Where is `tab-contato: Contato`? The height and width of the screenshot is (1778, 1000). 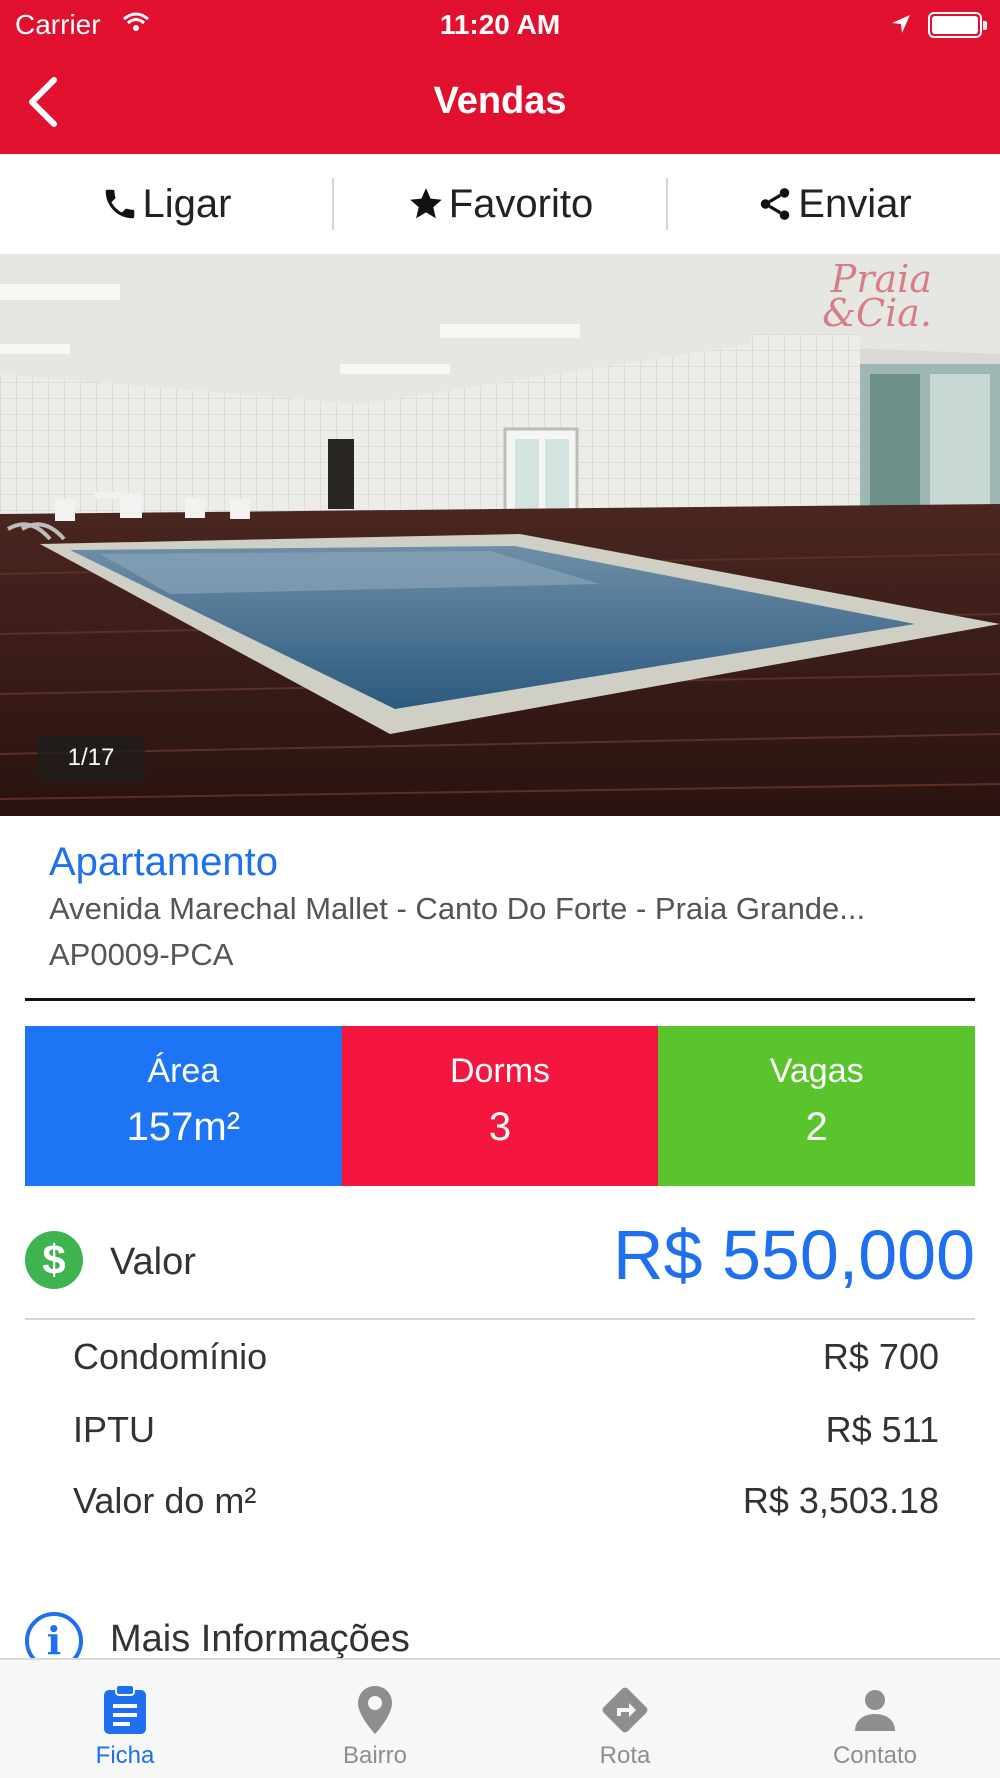 tab-contato: Contato is located at coordinates (875, 1719).